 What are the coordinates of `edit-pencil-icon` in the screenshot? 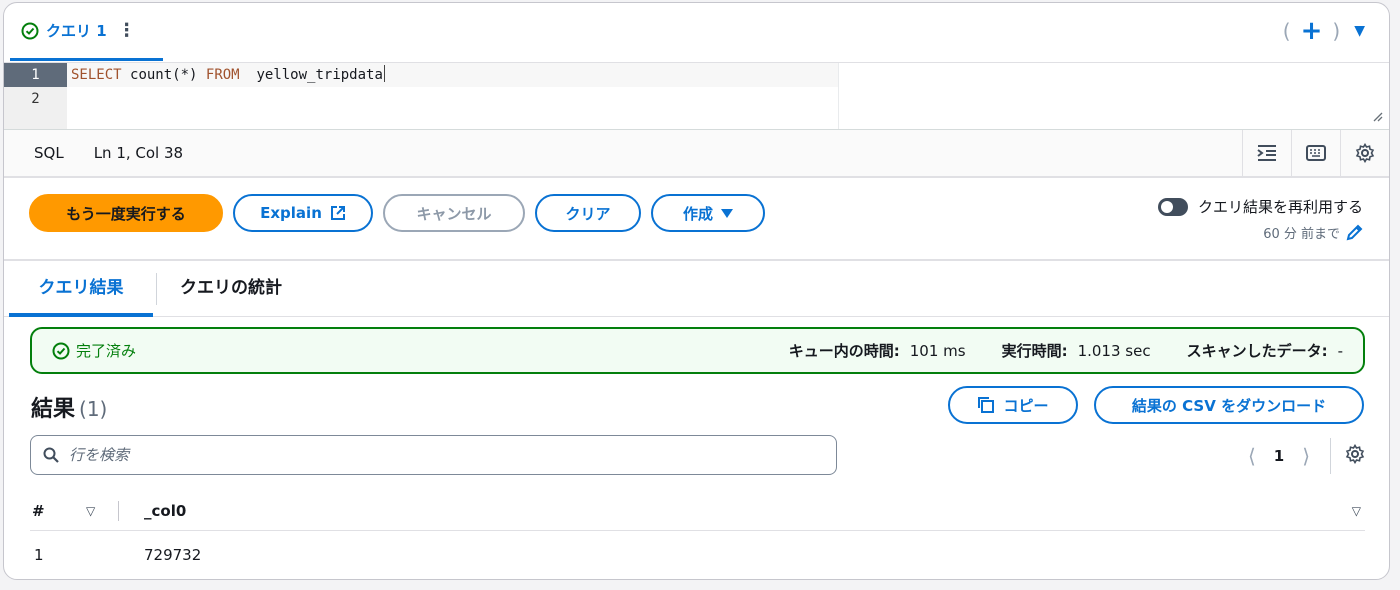 It's located at (1354, 232).